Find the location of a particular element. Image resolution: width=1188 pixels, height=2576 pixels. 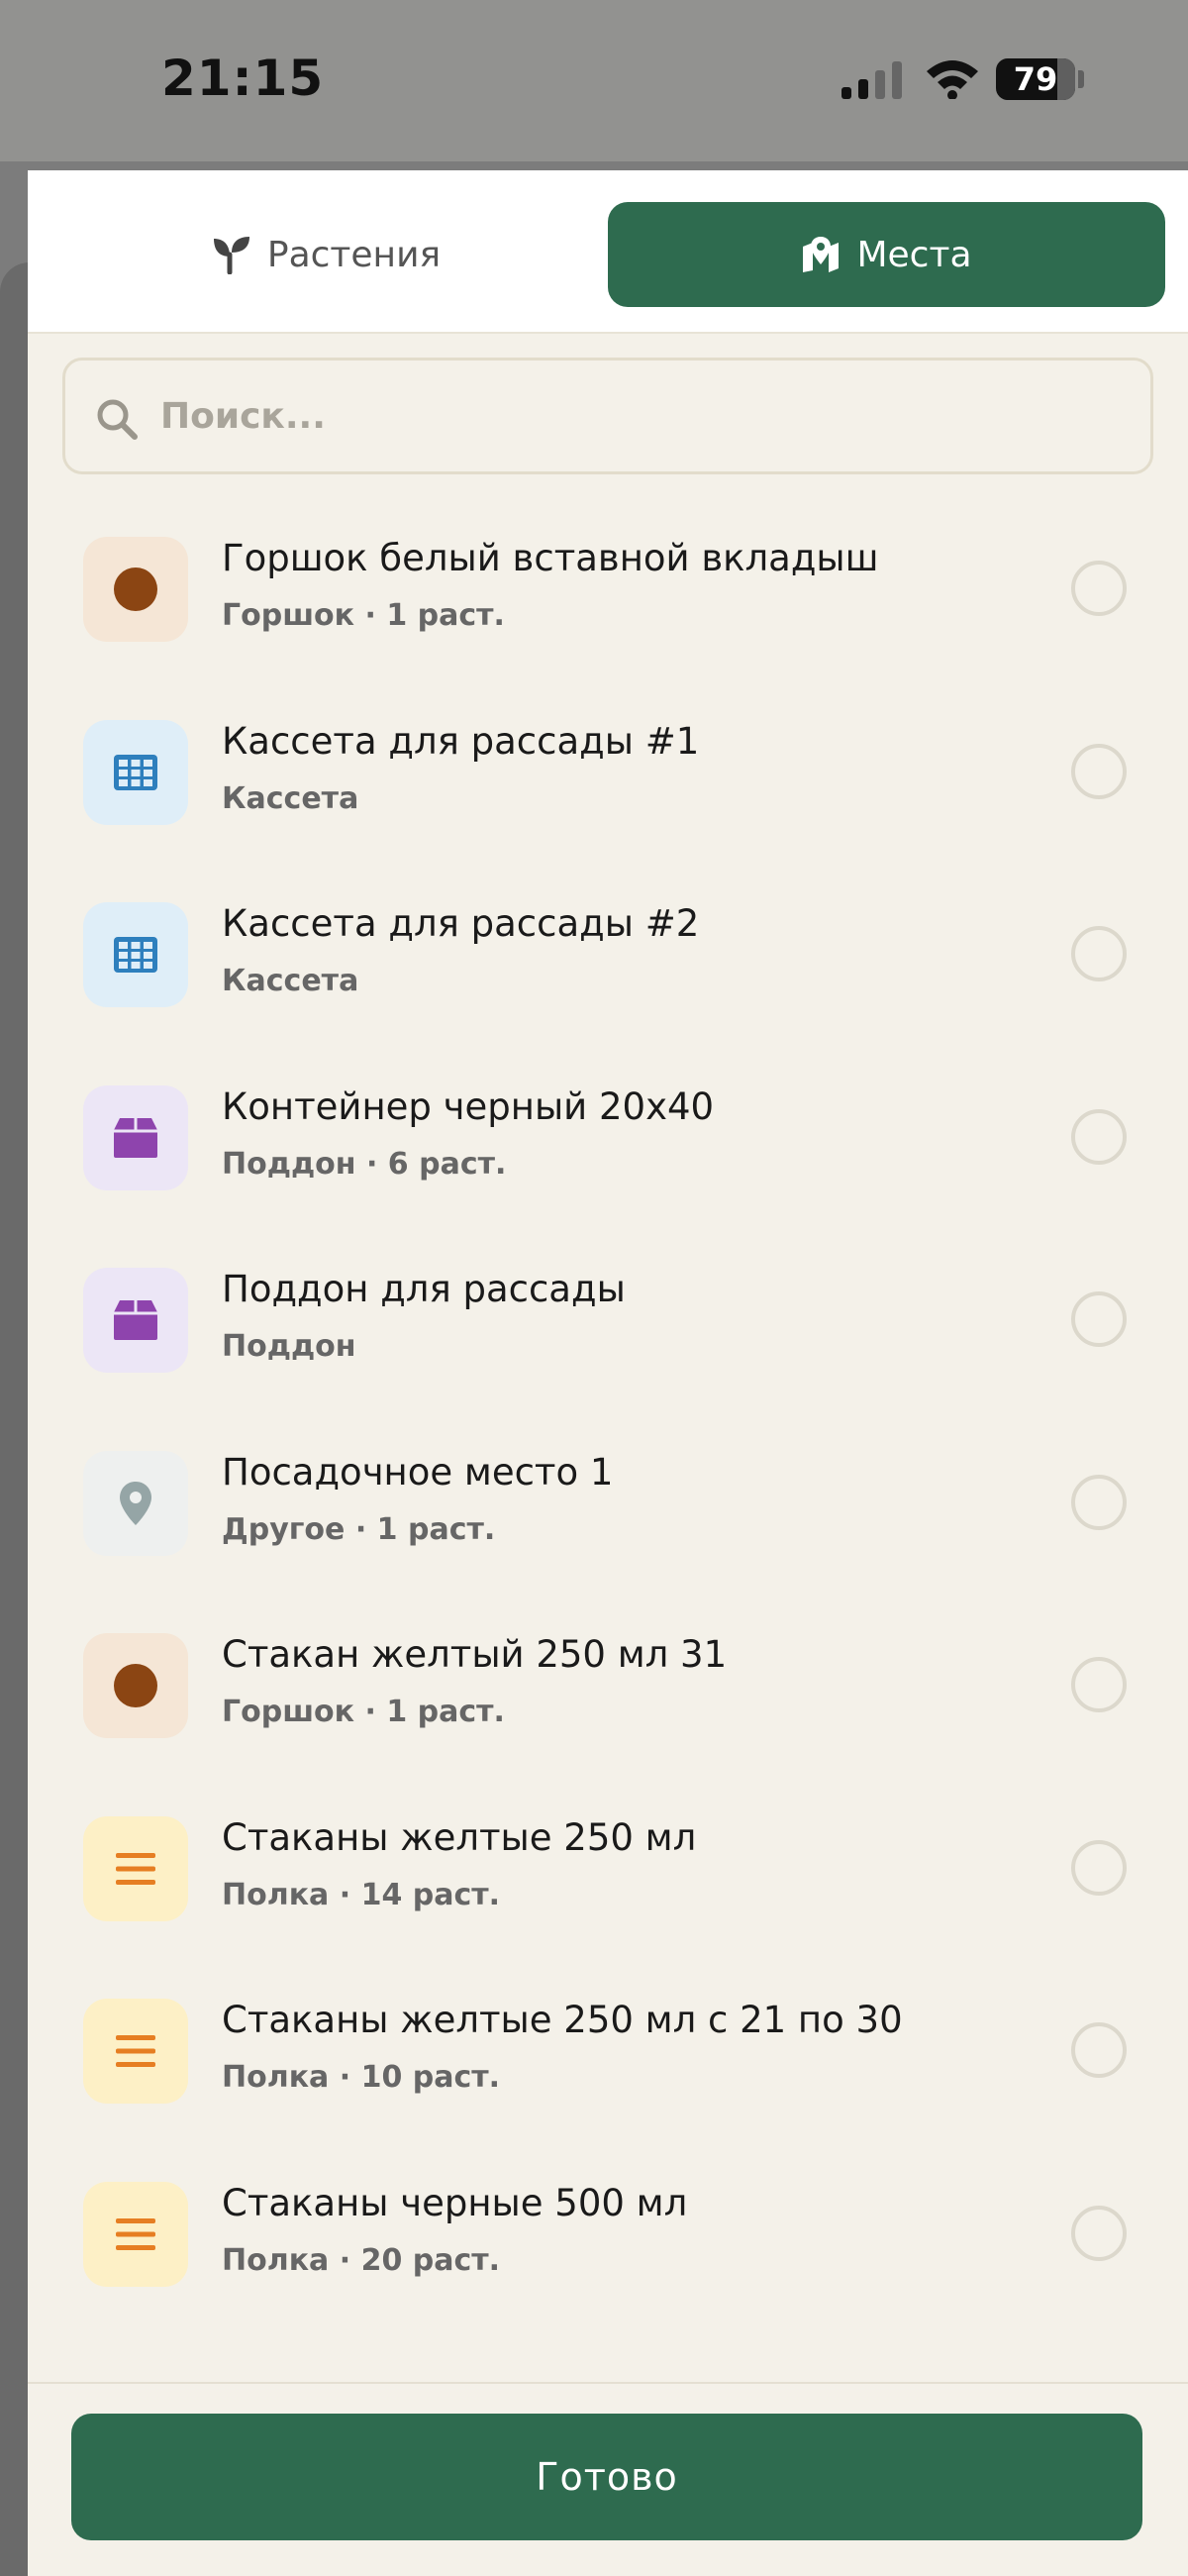

item-title: Кассета для рассады #1 is located at coordinates (461, 741).